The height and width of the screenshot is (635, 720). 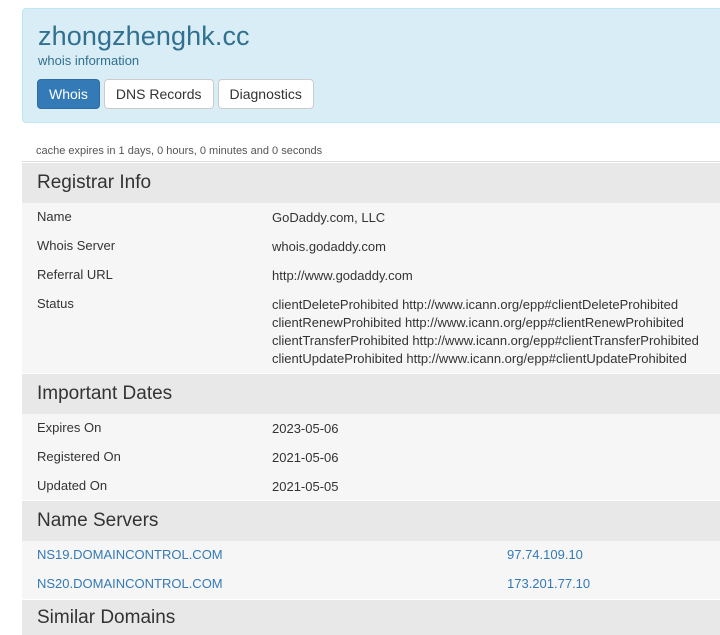 I want to click on row-value-expires-on: 2023-05-06, so click(x=305, y=428).